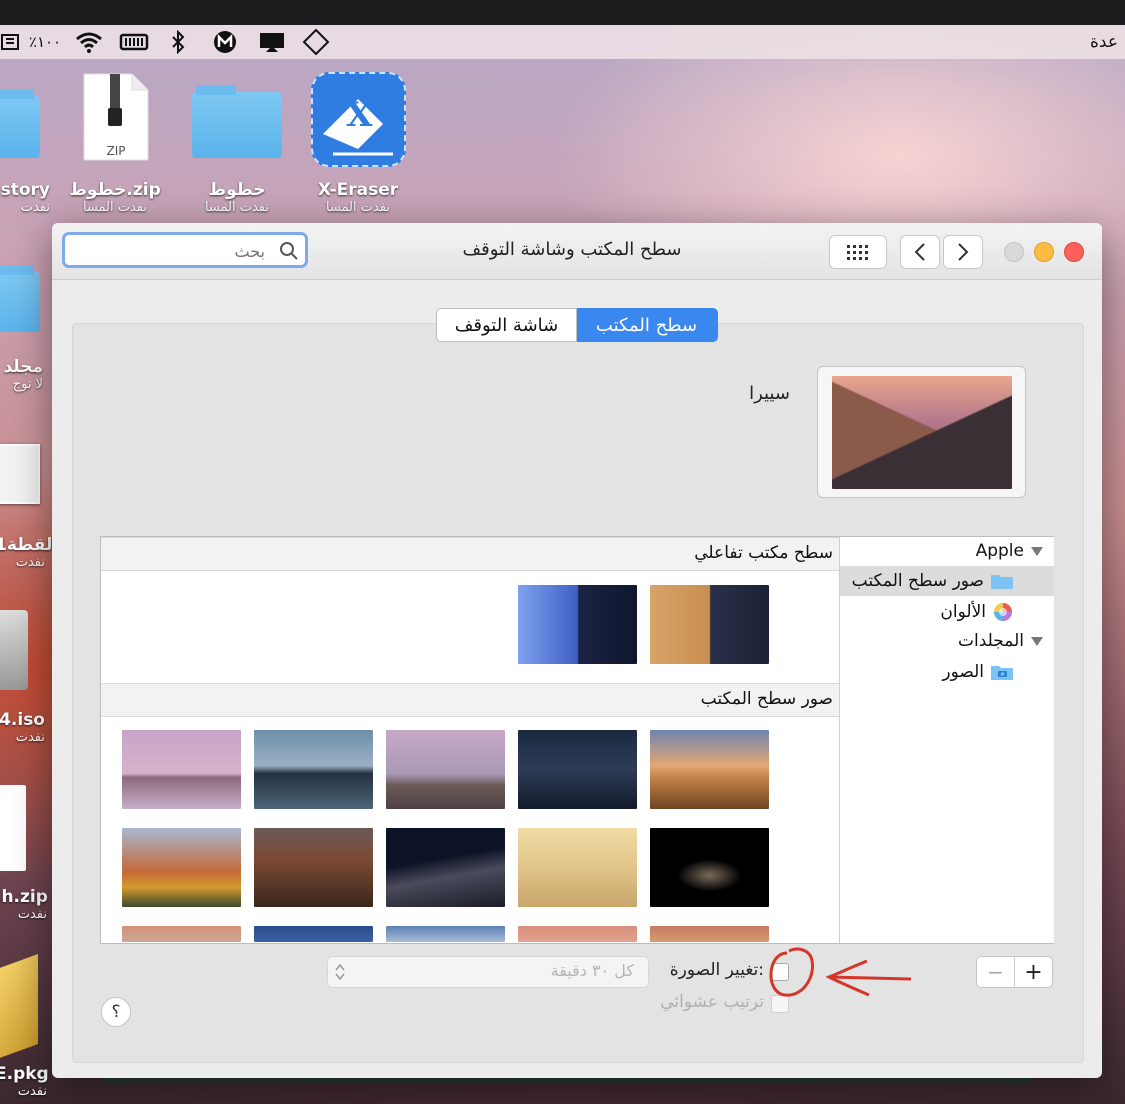 The width and height of the screenshot is (1125, 1104). Describe the element at coordinates (20, 474) in the screenshot. I see `screenshot-thumbnail-icon` at that location.